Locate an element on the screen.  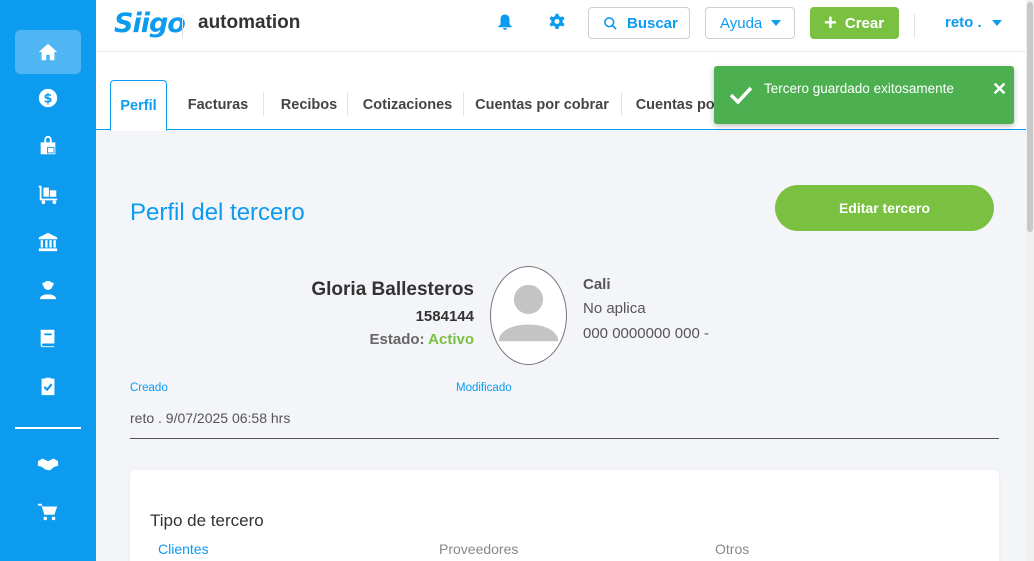
tab-cuentas-por-cobrar: Cuentas por cobrar is located at coordinates (542, 105).